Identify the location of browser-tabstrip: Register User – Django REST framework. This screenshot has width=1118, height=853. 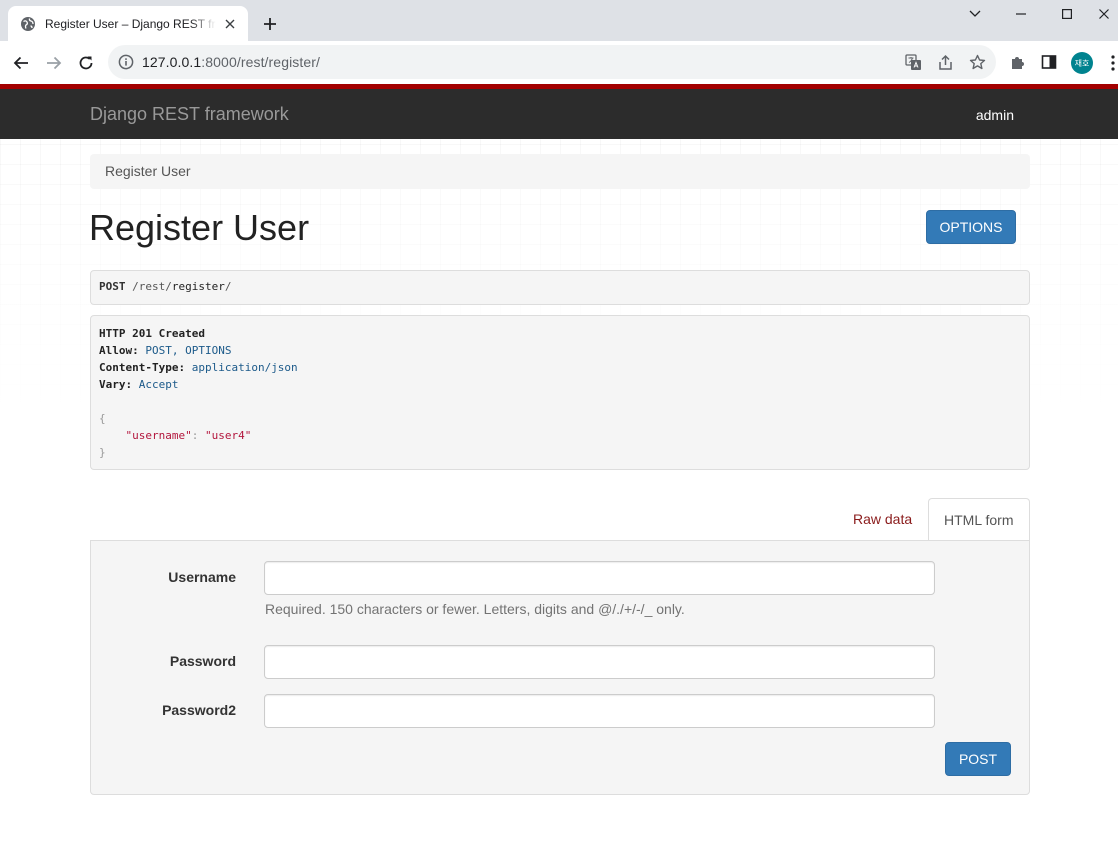
(559, 20).